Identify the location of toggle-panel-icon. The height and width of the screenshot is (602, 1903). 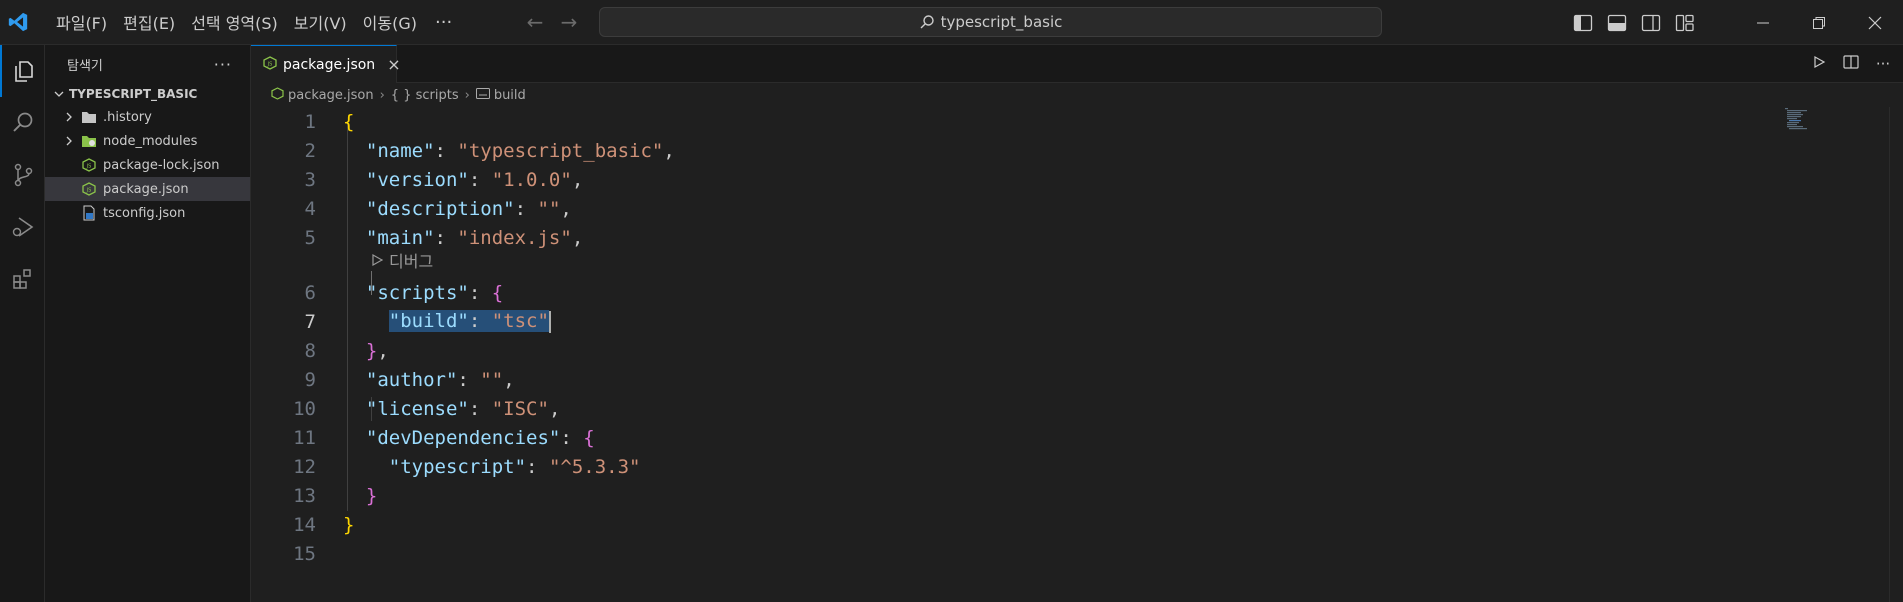
(1617, 23).